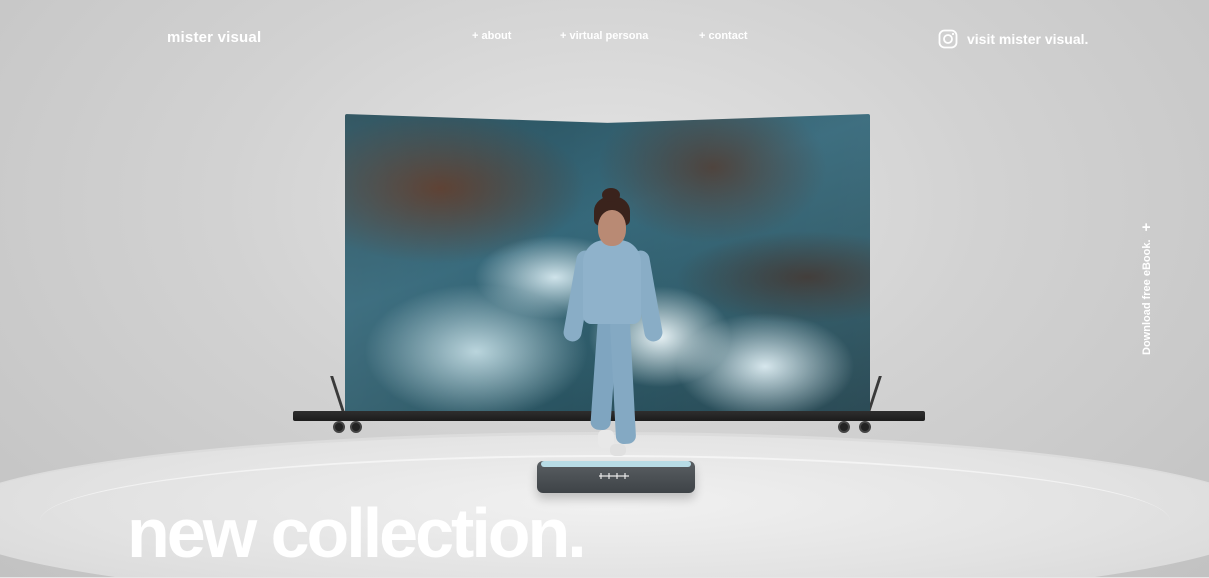 Image resolution: width=1209 pixels, height=578 pixels. Describe the element at coordinates (614, 476) in the screenshot. I see `pedestal-logo-icon` at that location.